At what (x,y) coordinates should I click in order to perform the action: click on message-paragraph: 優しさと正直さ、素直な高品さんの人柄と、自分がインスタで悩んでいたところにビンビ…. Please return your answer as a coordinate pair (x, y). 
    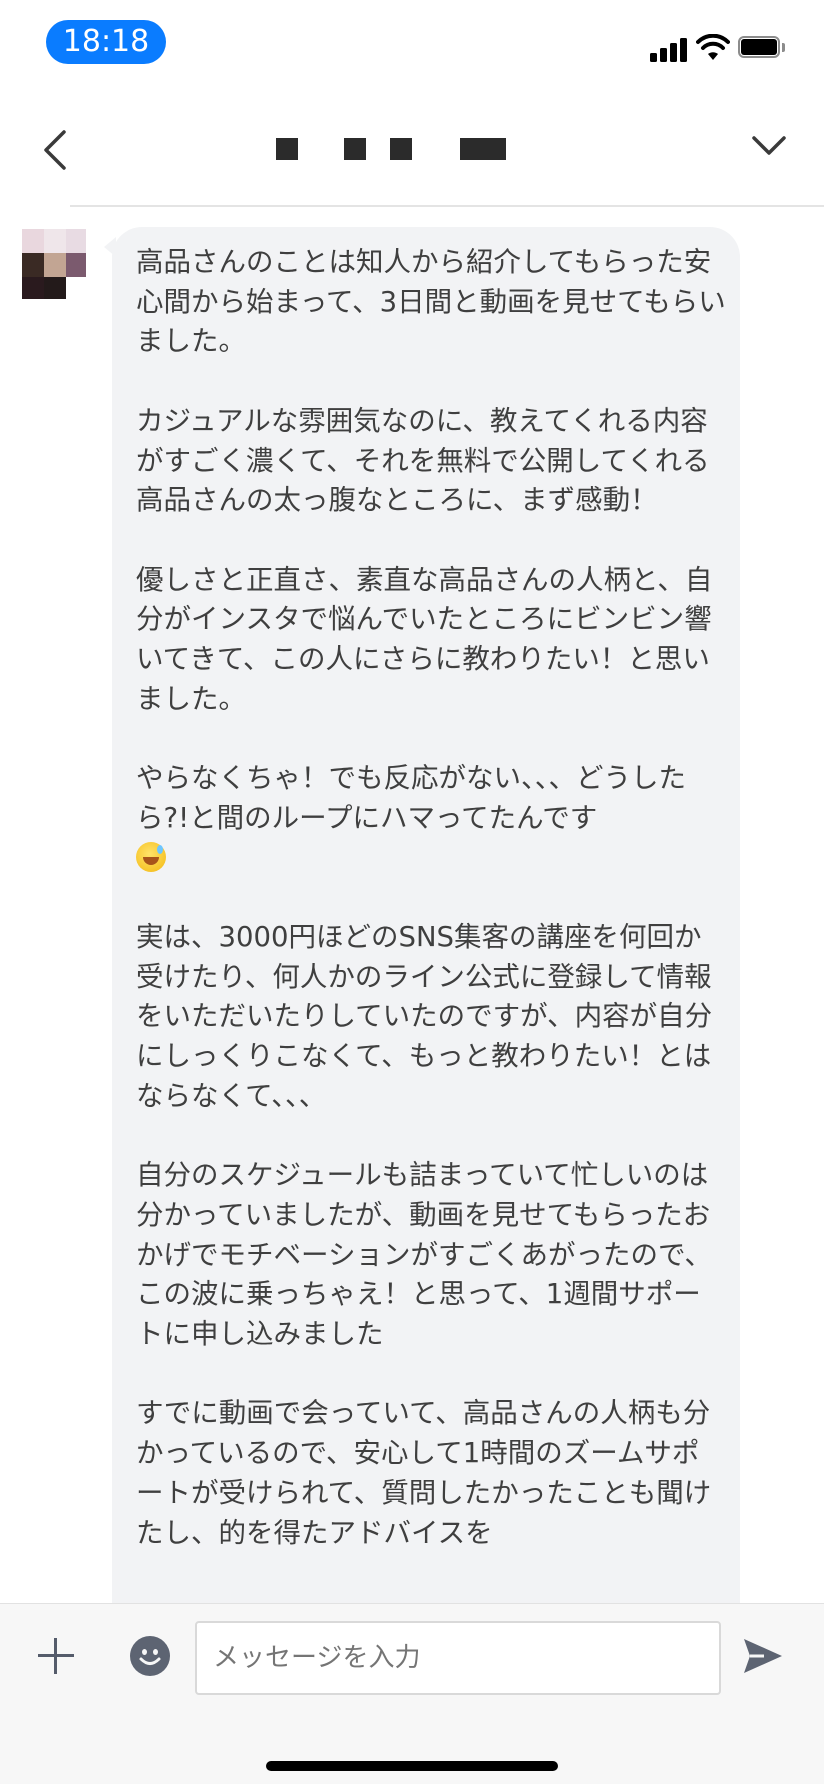
    Looking at the image, I should click on (424, 639).